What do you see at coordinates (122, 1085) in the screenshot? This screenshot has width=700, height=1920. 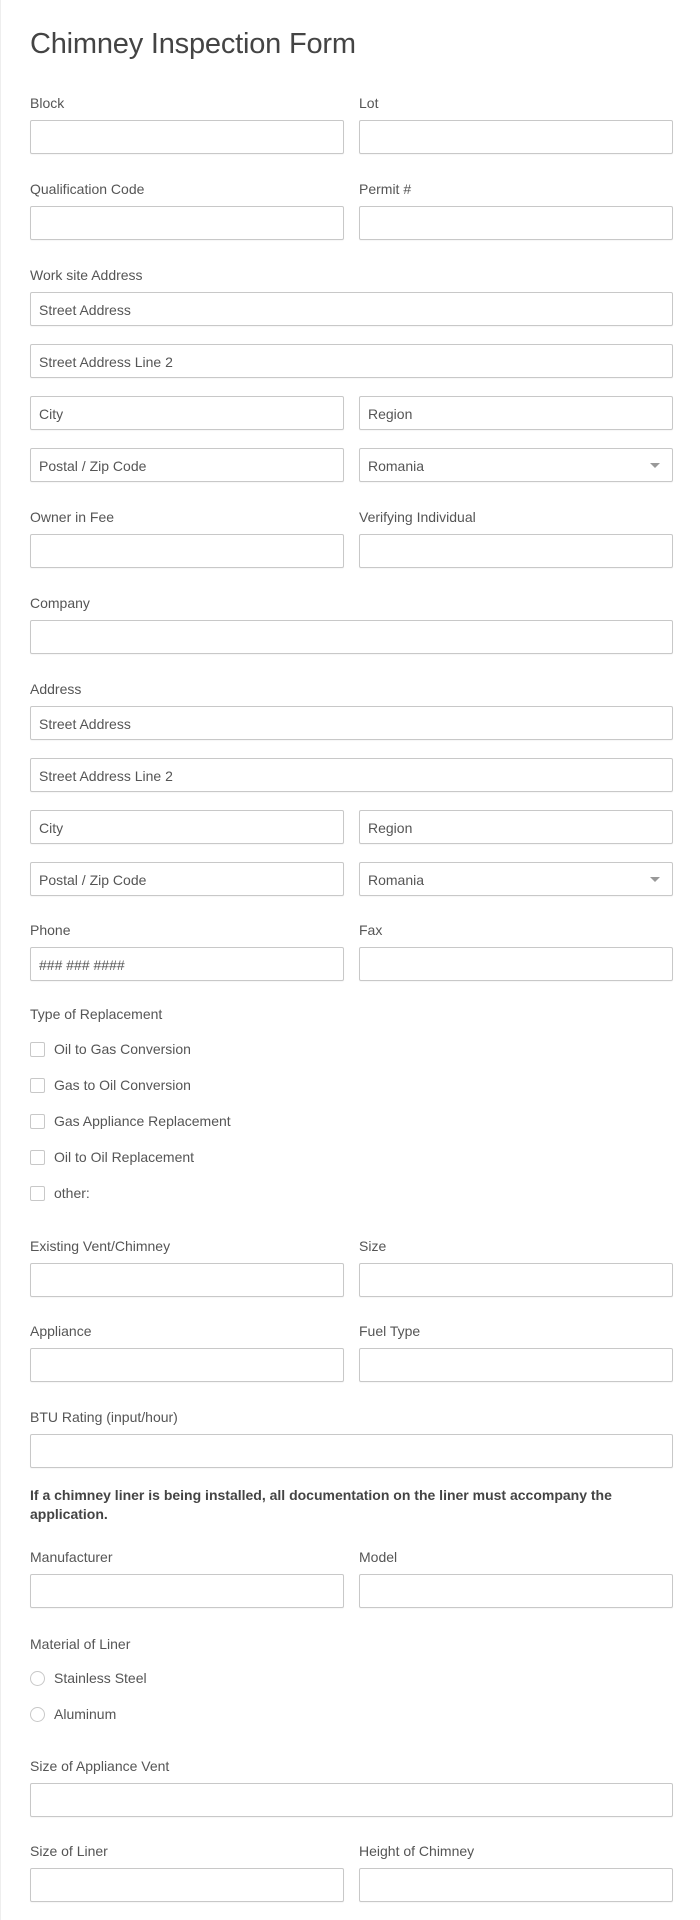 I see `gas-to-oil-label: Gas to Oil Conversion` at bounding box center [122, 1085].